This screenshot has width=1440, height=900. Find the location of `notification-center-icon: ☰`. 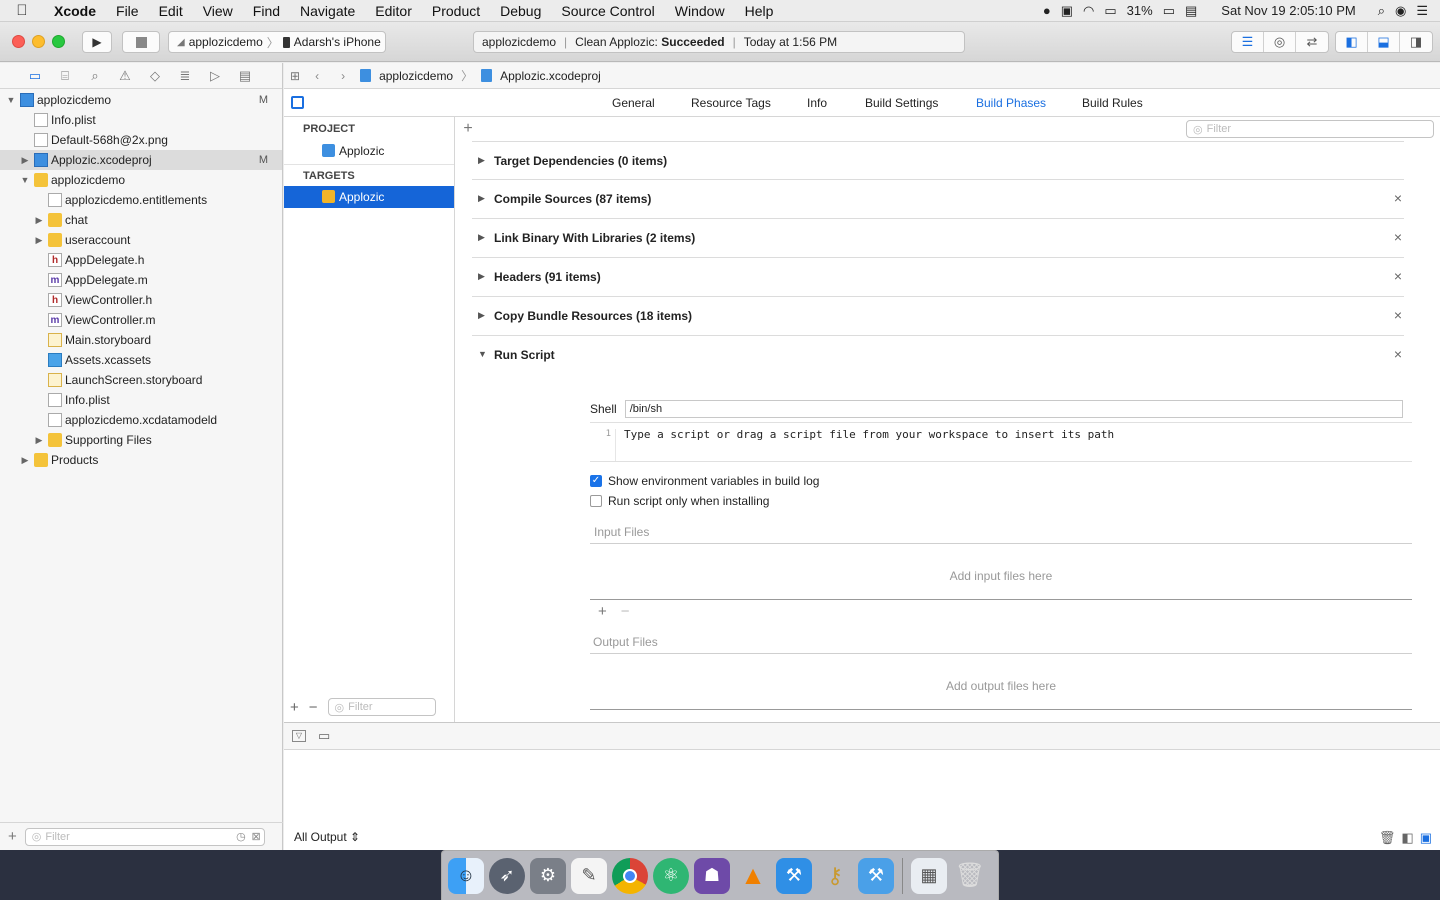

notification-center-icon: ☰ is located at coordinates (1422, 11).